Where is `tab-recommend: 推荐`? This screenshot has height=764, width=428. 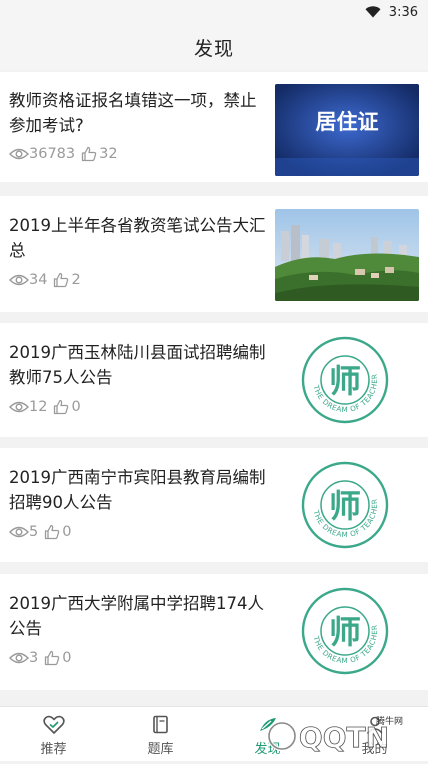
tab-recommend: 推荐 is located at coordinates (53, 734).